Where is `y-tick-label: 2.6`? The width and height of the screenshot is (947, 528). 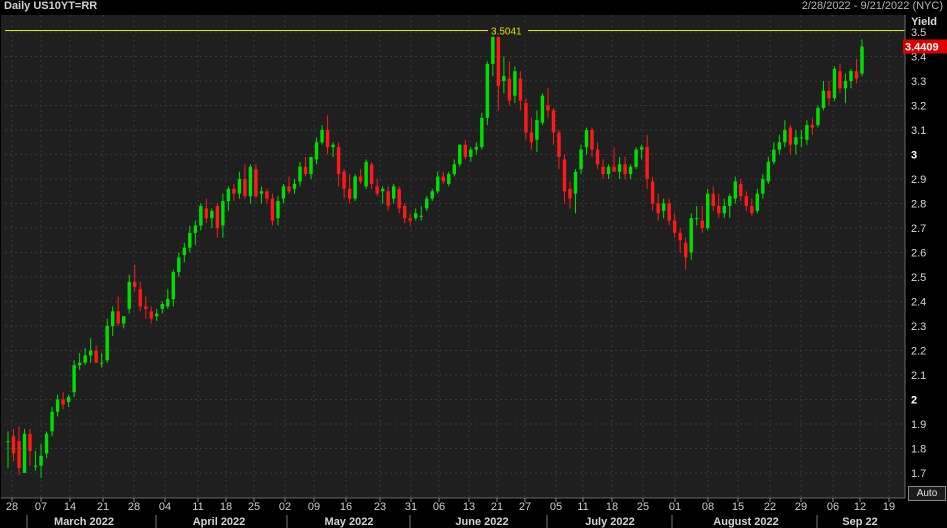
y-tick-label: 2.6 is located at coordinates (918, 254).